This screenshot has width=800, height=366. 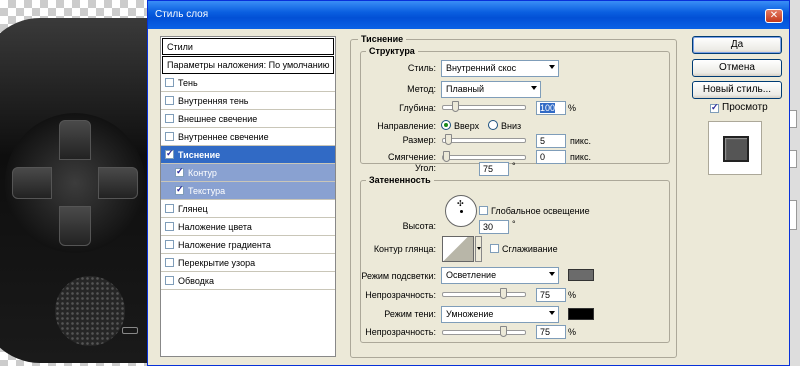 What do you see at coordinates (572, 332) in the screenshot?
I see `shadow-opacity-unit: %` at bounding box center [572, 332].